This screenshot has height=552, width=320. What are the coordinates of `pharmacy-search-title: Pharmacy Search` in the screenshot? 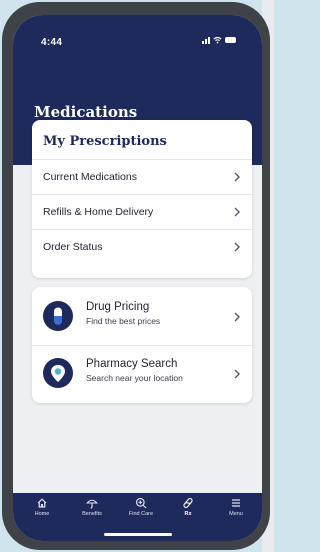 It's located at (132, 364).